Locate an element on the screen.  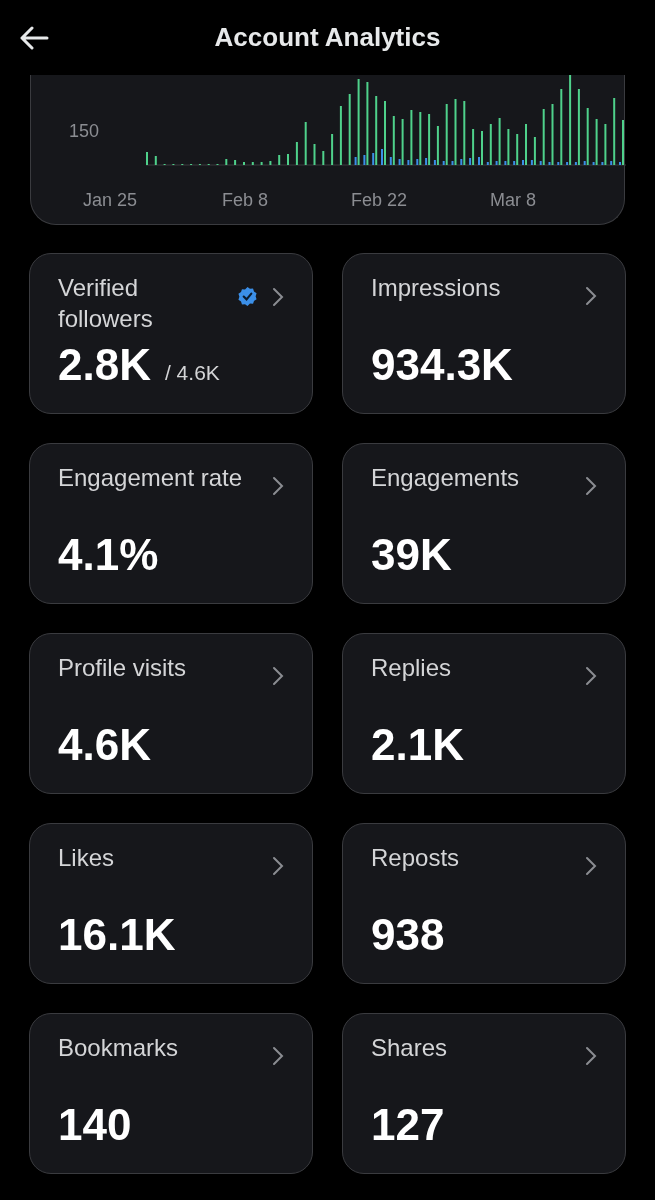
x-axis-label: Jan 25 is located at coordinates (110, 200).